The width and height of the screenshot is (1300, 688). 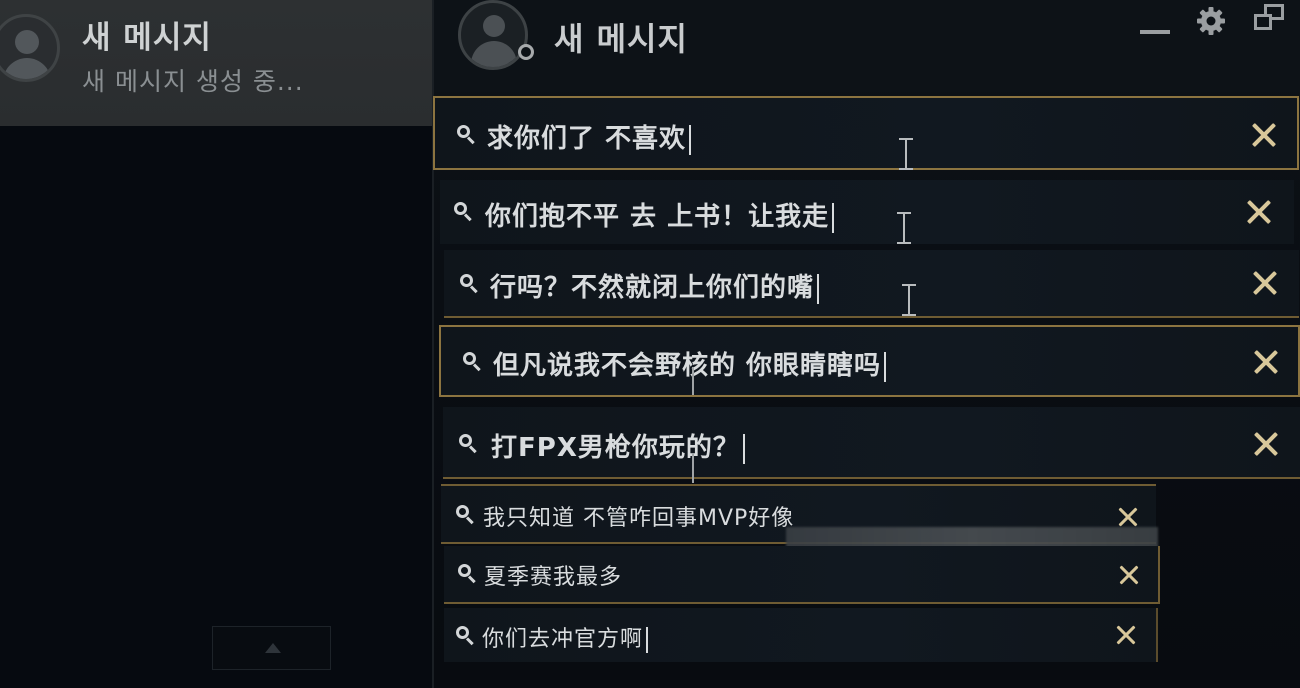 I want to click on search-input: 我只知道 不管咋回事MVP好像, so click(x=638, y=516).